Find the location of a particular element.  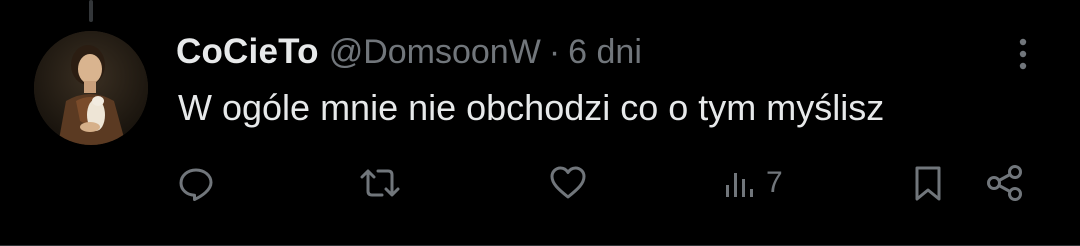

retweet-icon is located at coordinates (380, 183).